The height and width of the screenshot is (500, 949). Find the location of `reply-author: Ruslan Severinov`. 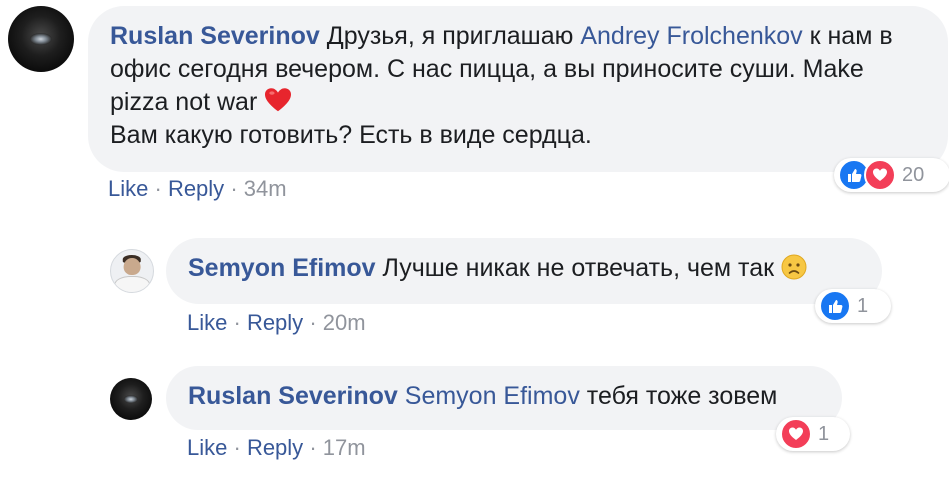

reply-author: Ruslan Severinov is located at coordinates (293, 396).